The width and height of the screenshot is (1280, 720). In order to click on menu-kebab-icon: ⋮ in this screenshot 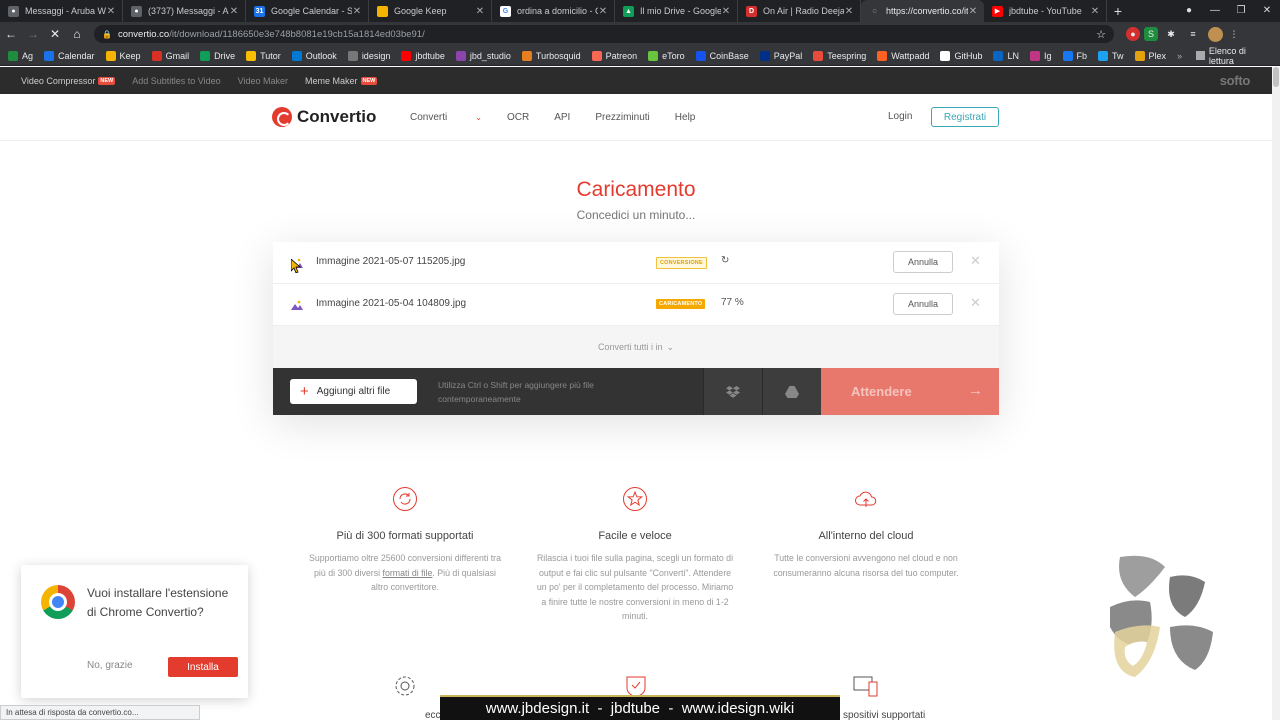, I will do `click(1234, 34)`.